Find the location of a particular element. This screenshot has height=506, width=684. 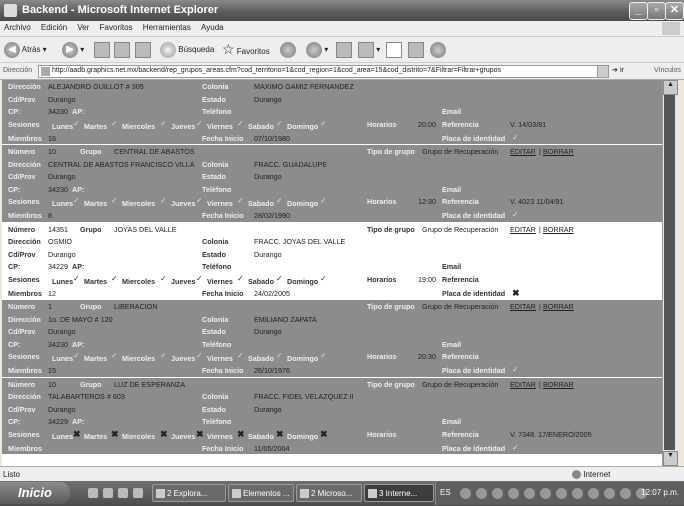

links-label: Vínculos is located at coordinates (667, 70).